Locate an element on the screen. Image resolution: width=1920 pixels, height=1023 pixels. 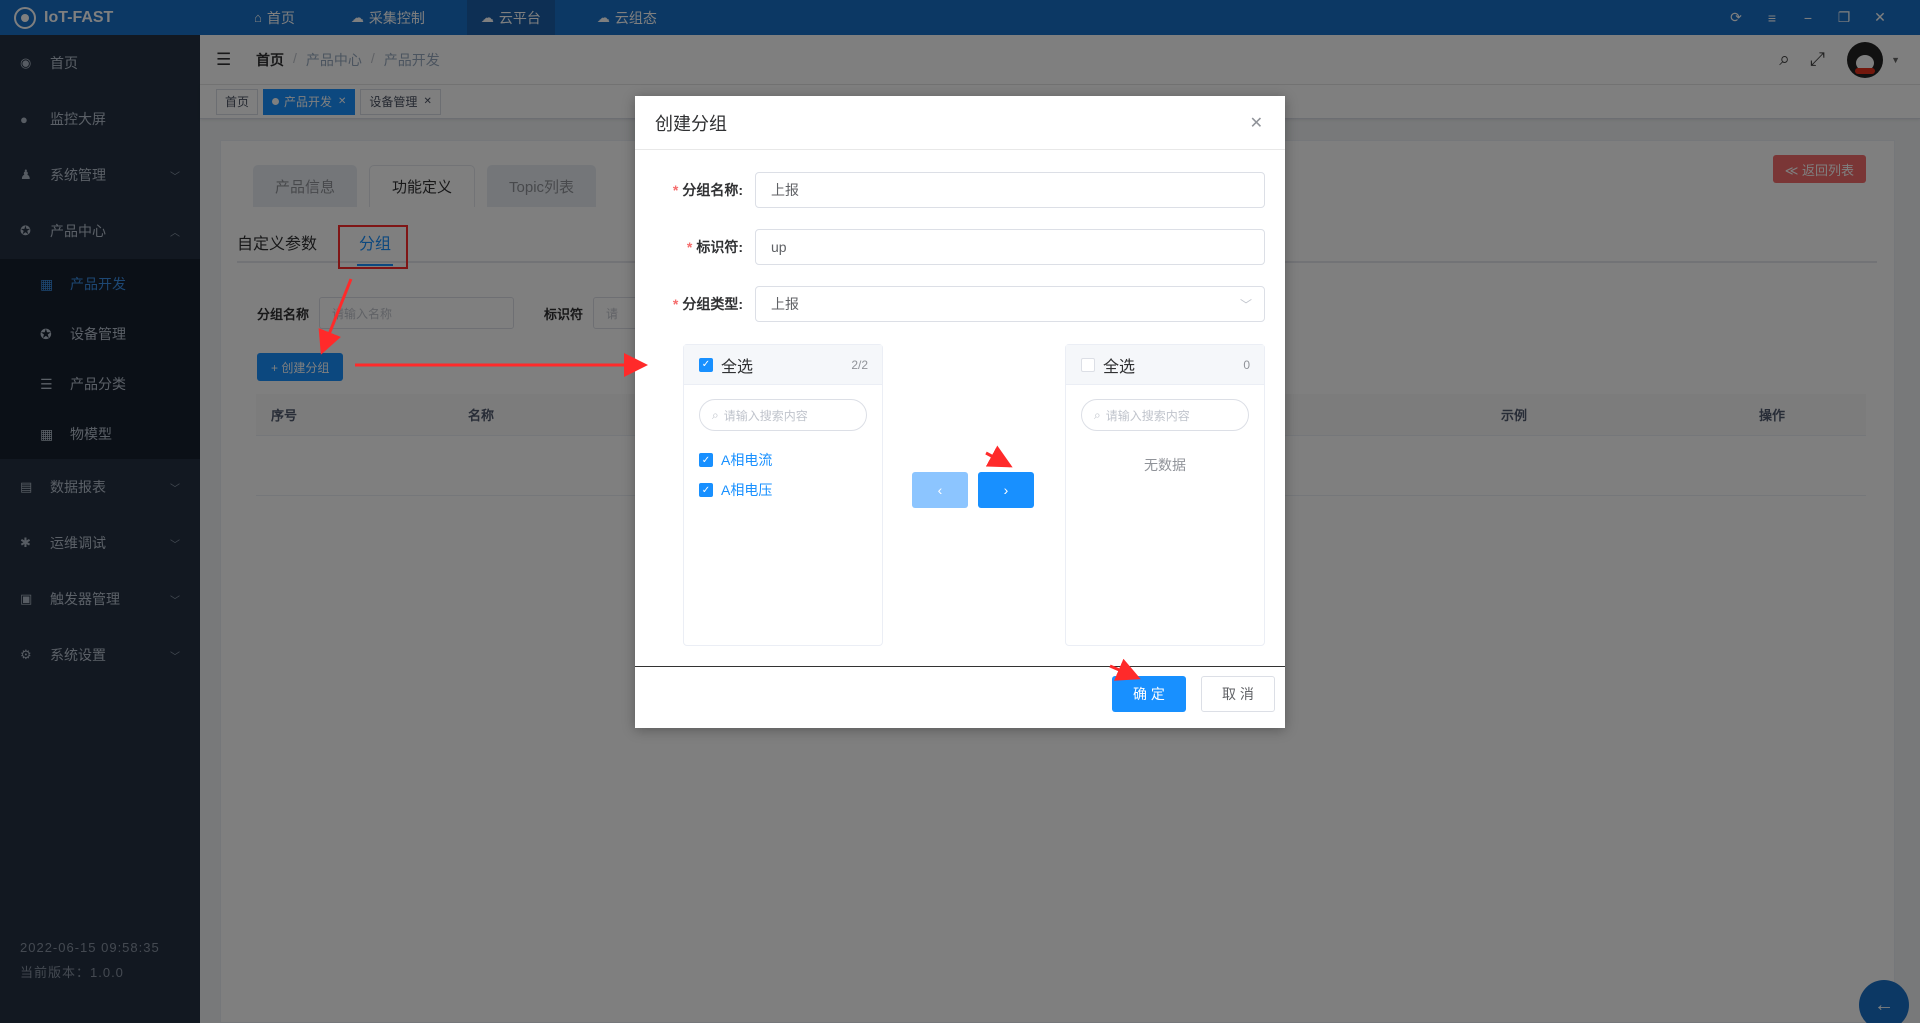
chevron-right-icon: › is located at coordinates (1006, 490).